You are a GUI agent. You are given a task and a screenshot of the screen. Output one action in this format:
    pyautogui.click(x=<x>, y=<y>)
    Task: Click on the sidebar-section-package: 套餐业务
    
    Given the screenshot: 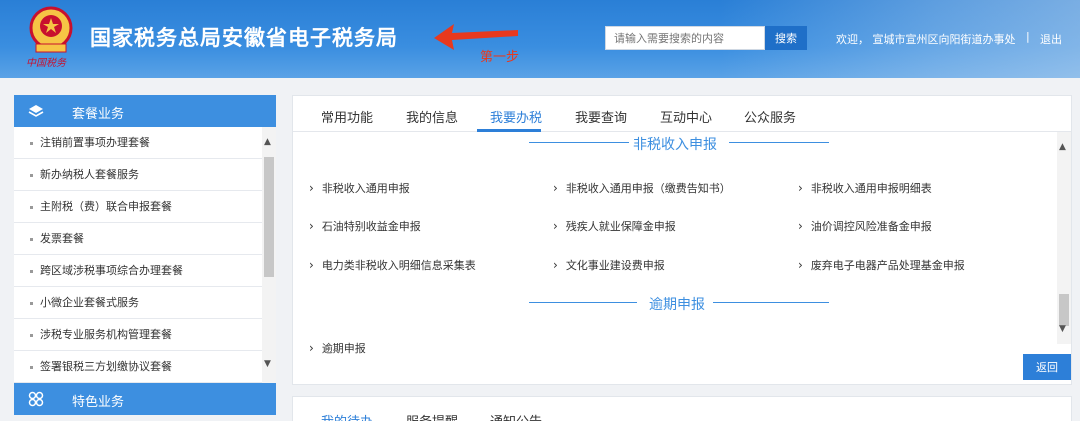 What is the action you would take?
    pyautogui.click(x=145, y=111)
    